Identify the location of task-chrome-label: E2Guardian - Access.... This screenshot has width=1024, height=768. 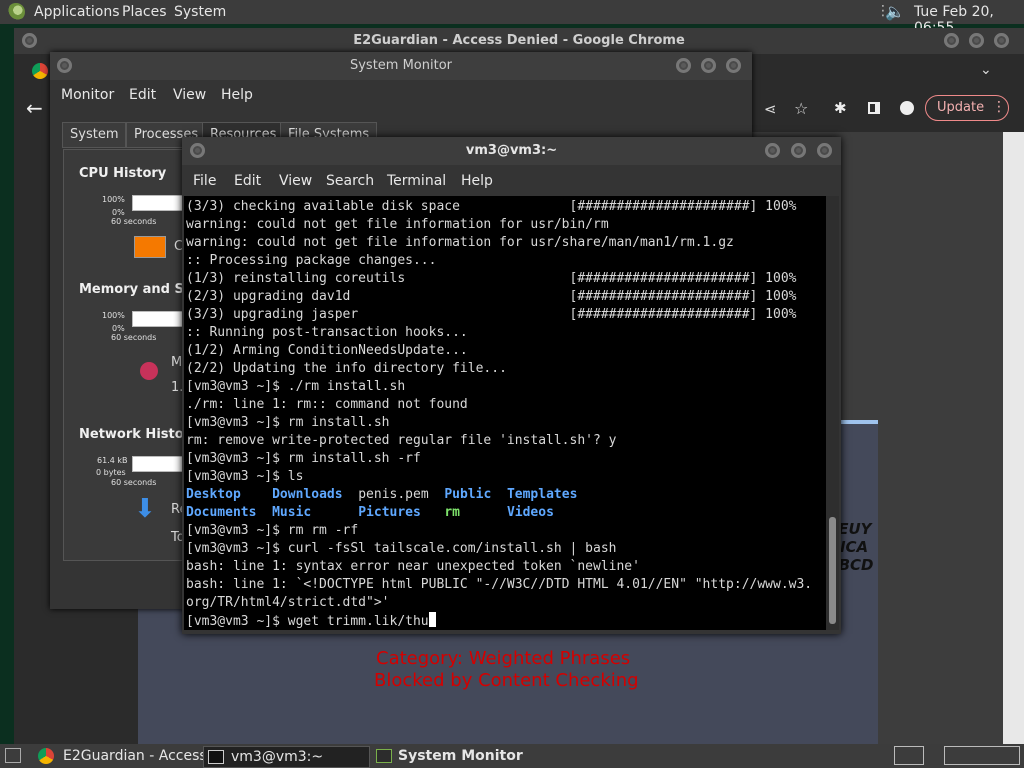
(142, 756).